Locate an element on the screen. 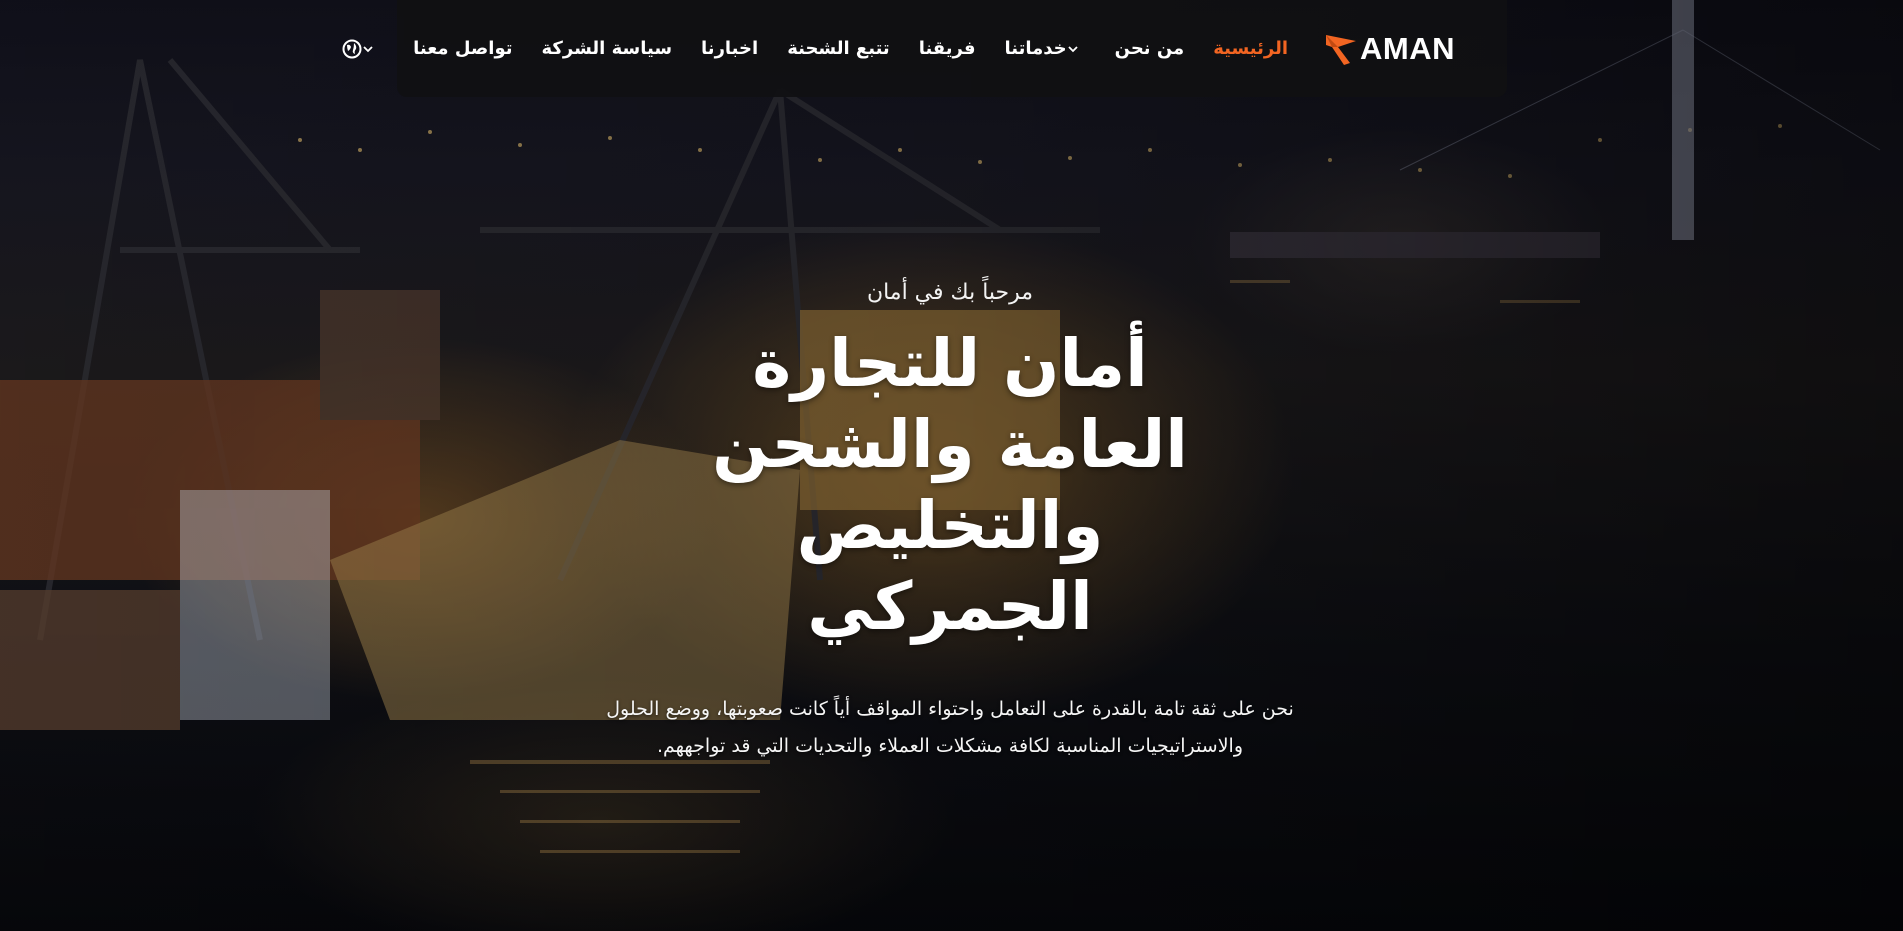 This screenshot has width=1903, height=931. nav-item-track-shipment: تتبع الشحنة is located at coordinates (838, 48).